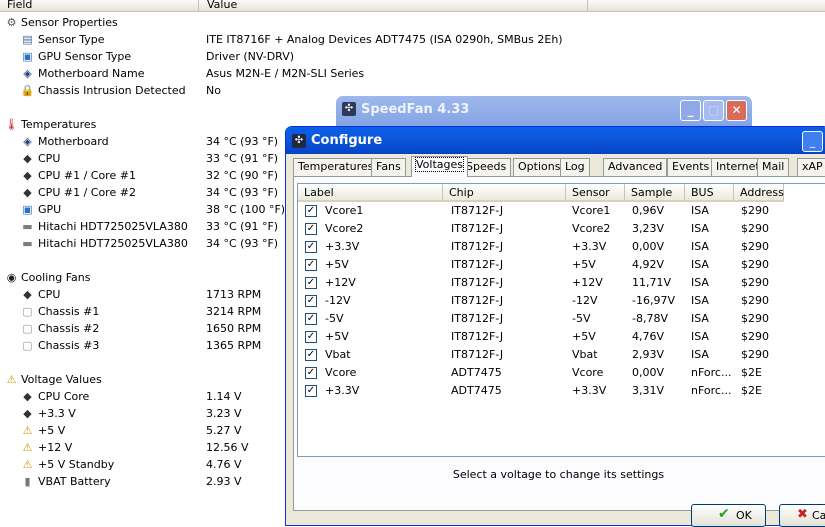 The image size is (825, 527). Describe the element at coordinates (713, 110) in the screenshot. I see `maximize-button: □` at that location.